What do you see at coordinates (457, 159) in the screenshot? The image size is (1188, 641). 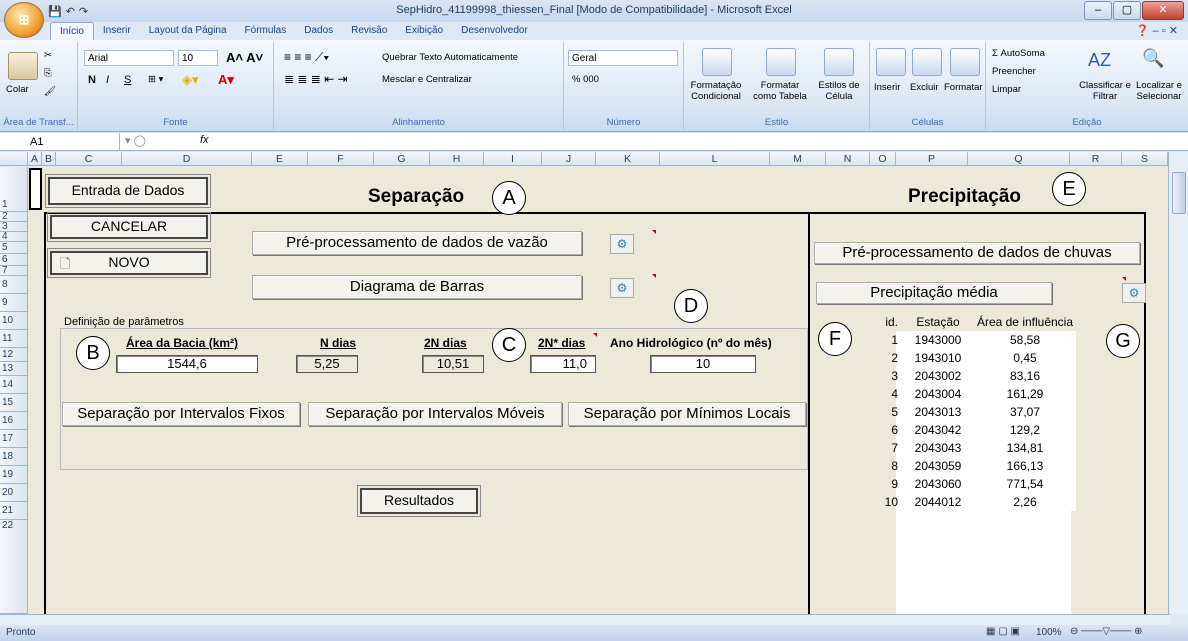 I see `col-header-h: H` at bounding box center [457, 159].